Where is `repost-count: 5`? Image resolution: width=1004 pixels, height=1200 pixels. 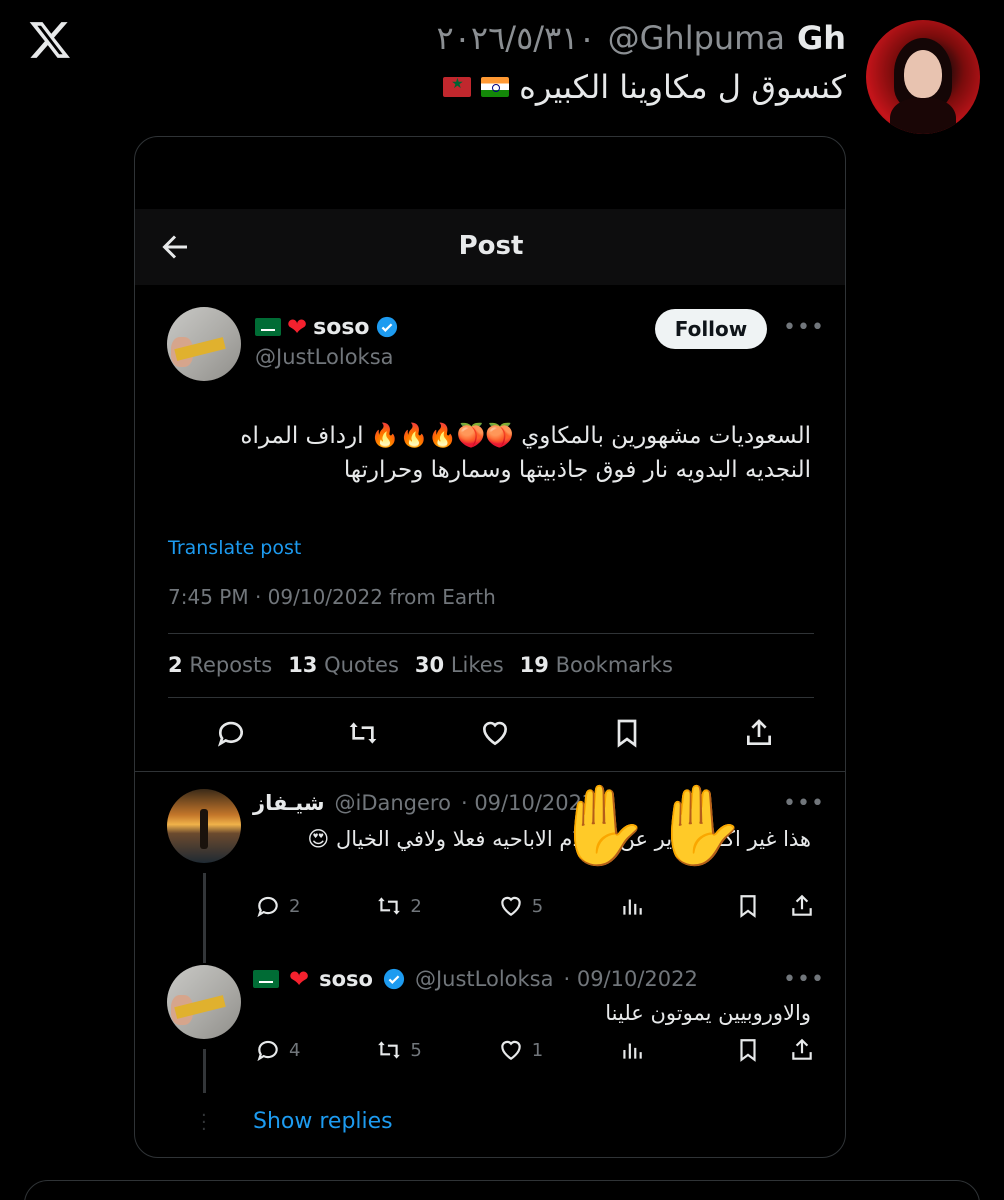
repost-count: 5 is located at coordinates (416, 1050).